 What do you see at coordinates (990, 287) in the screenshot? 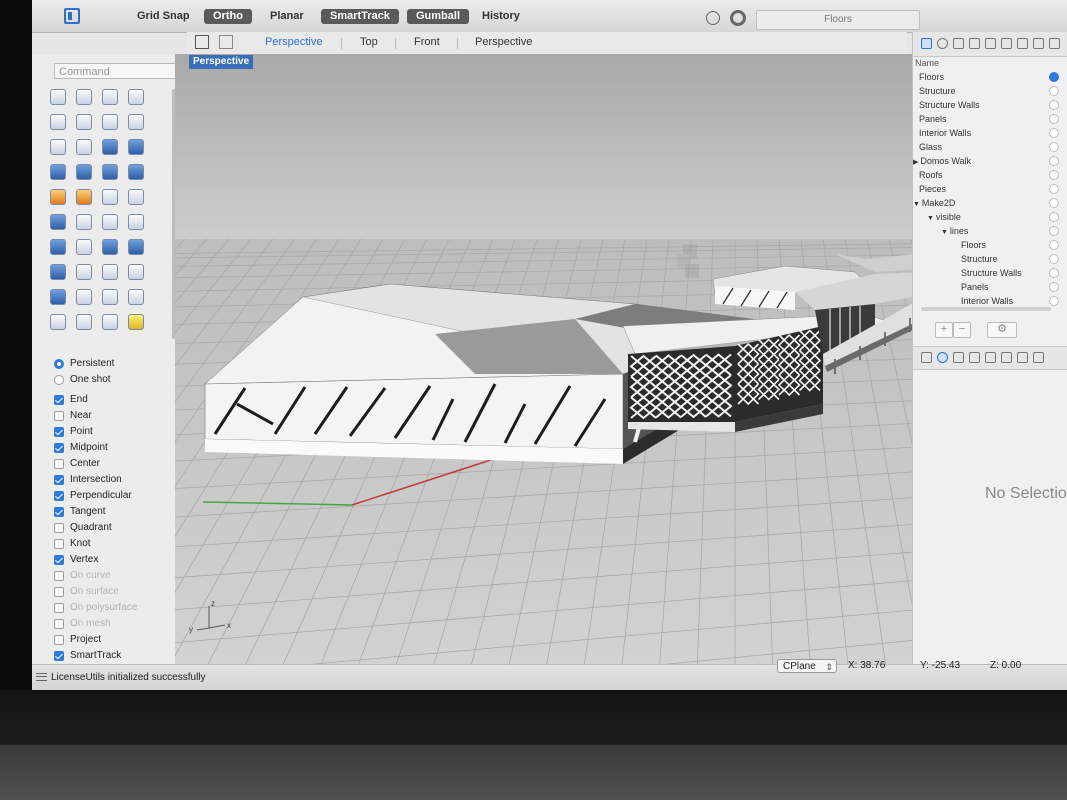
I see `layer-row: Panels` at bounding box center [990, 287].